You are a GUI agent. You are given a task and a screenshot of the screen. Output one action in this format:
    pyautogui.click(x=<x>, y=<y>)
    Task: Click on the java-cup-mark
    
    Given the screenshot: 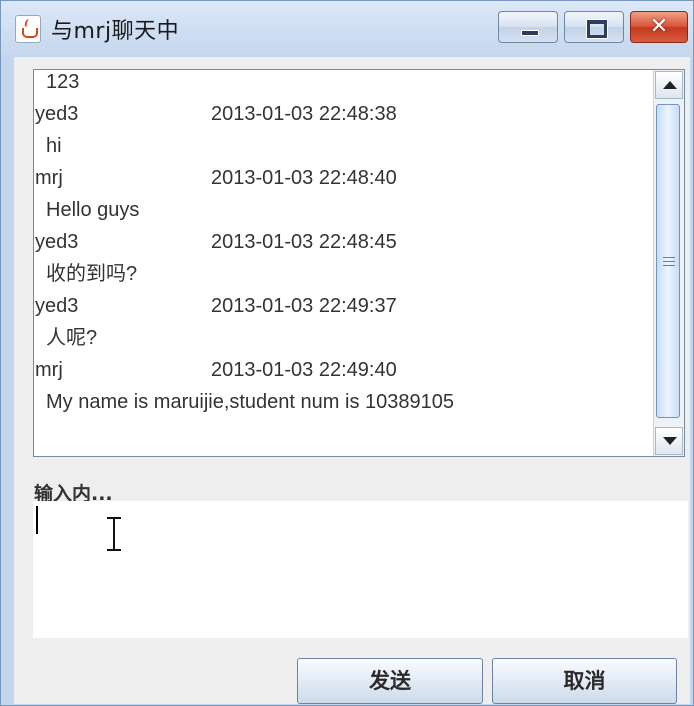 What is the action you would take?
    pyautogui.click(x=30, y=33)
    